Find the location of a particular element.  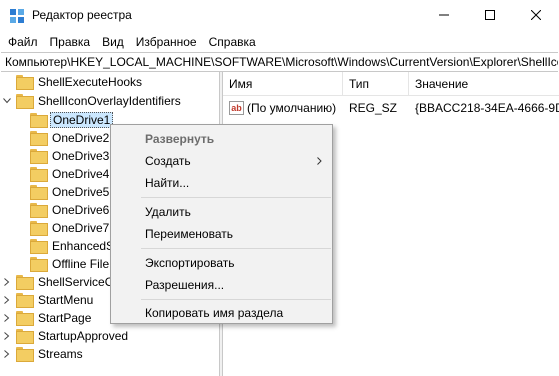

tree-item: StartPage is located at coordinates (47, 317).